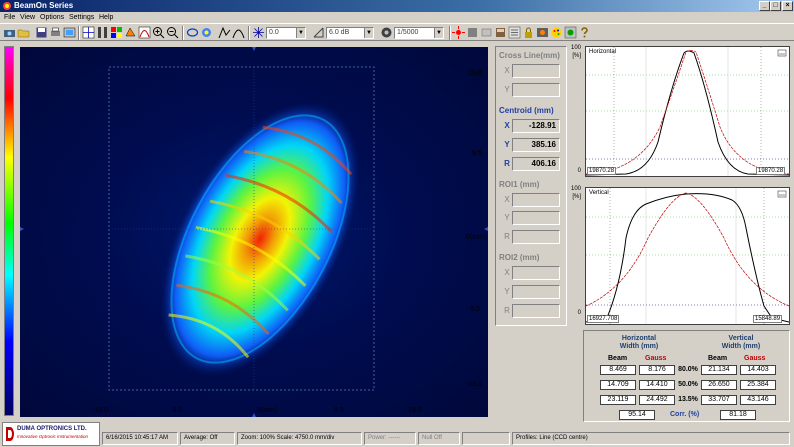 The height and width of the screenshot is (447, 794). What do you see at coordinates (507, 125) in the screenshot?
I see `centroid-x-label: X` at bounding box center [507, 125].